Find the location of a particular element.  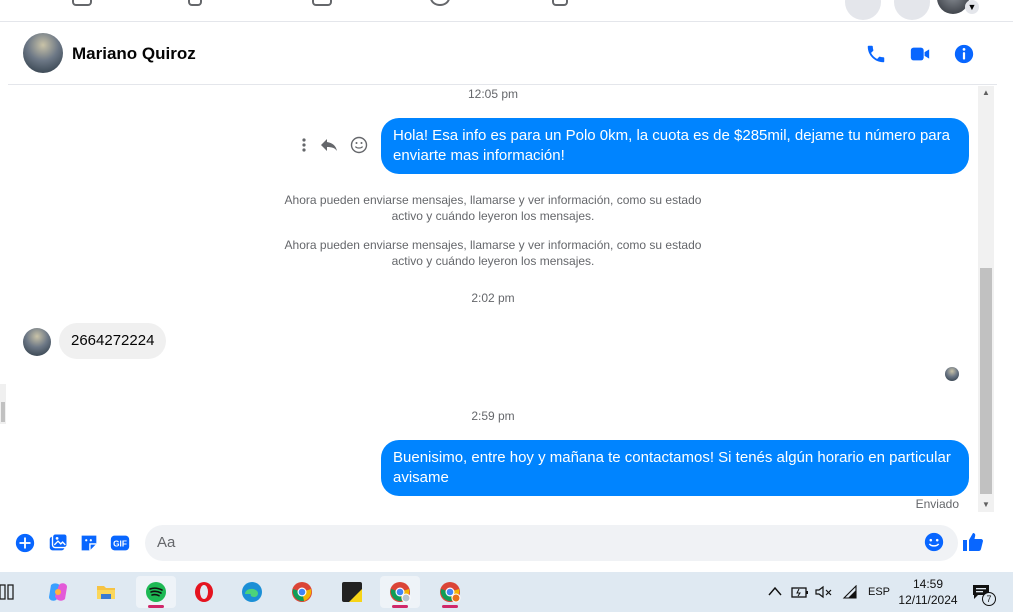

language-indicator: ESP is located at coordinates (879, 592).